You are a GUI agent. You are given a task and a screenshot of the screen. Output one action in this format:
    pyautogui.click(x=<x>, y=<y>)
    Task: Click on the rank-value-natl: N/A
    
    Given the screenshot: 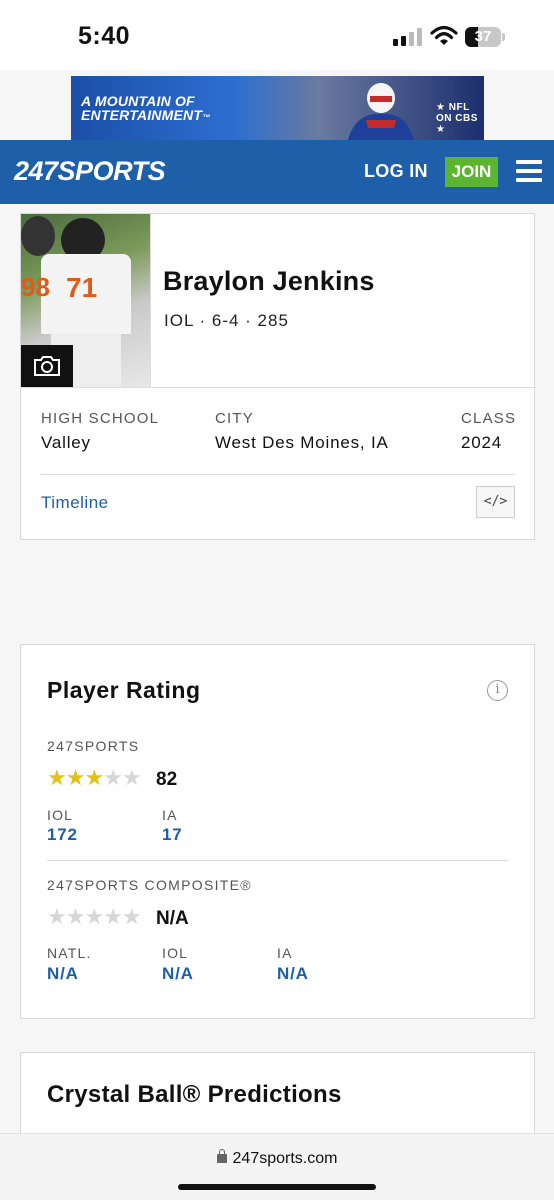 What is the action you would take?
    pyautogui.click(x=63, y=974)
    